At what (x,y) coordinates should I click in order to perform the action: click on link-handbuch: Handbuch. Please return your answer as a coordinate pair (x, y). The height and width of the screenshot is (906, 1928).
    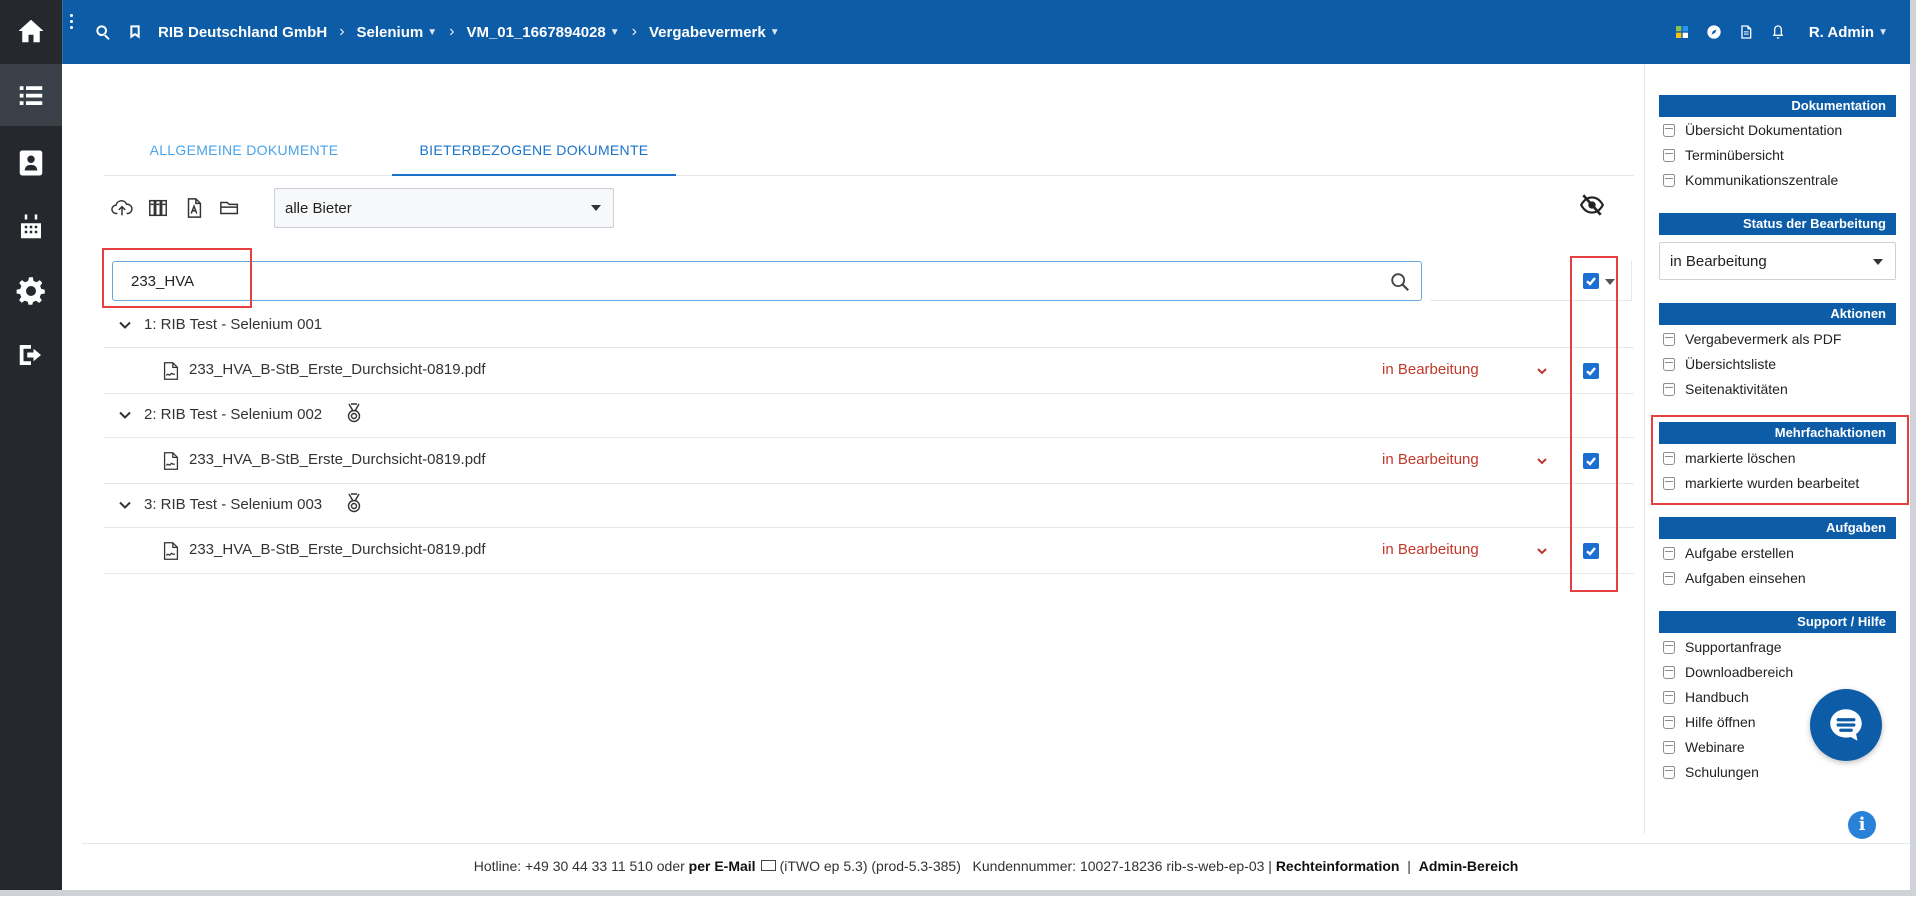
    Looking at the image, I should click on (1706, 697).